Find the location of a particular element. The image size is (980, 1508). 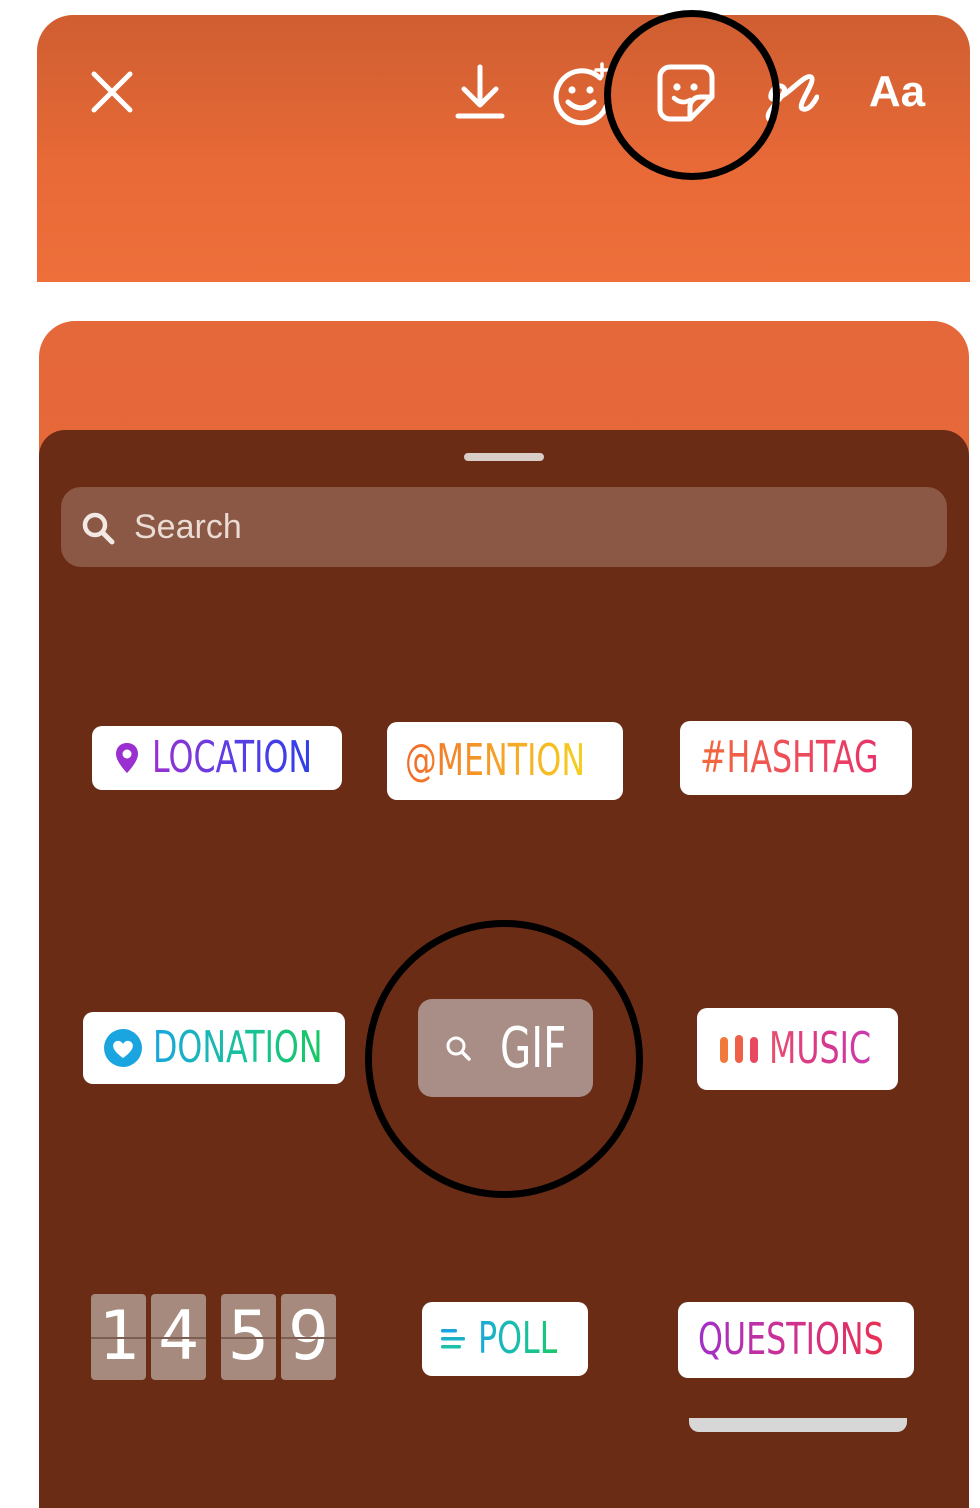

countdown-digit: 5 is located at coordinates (248, 1337).